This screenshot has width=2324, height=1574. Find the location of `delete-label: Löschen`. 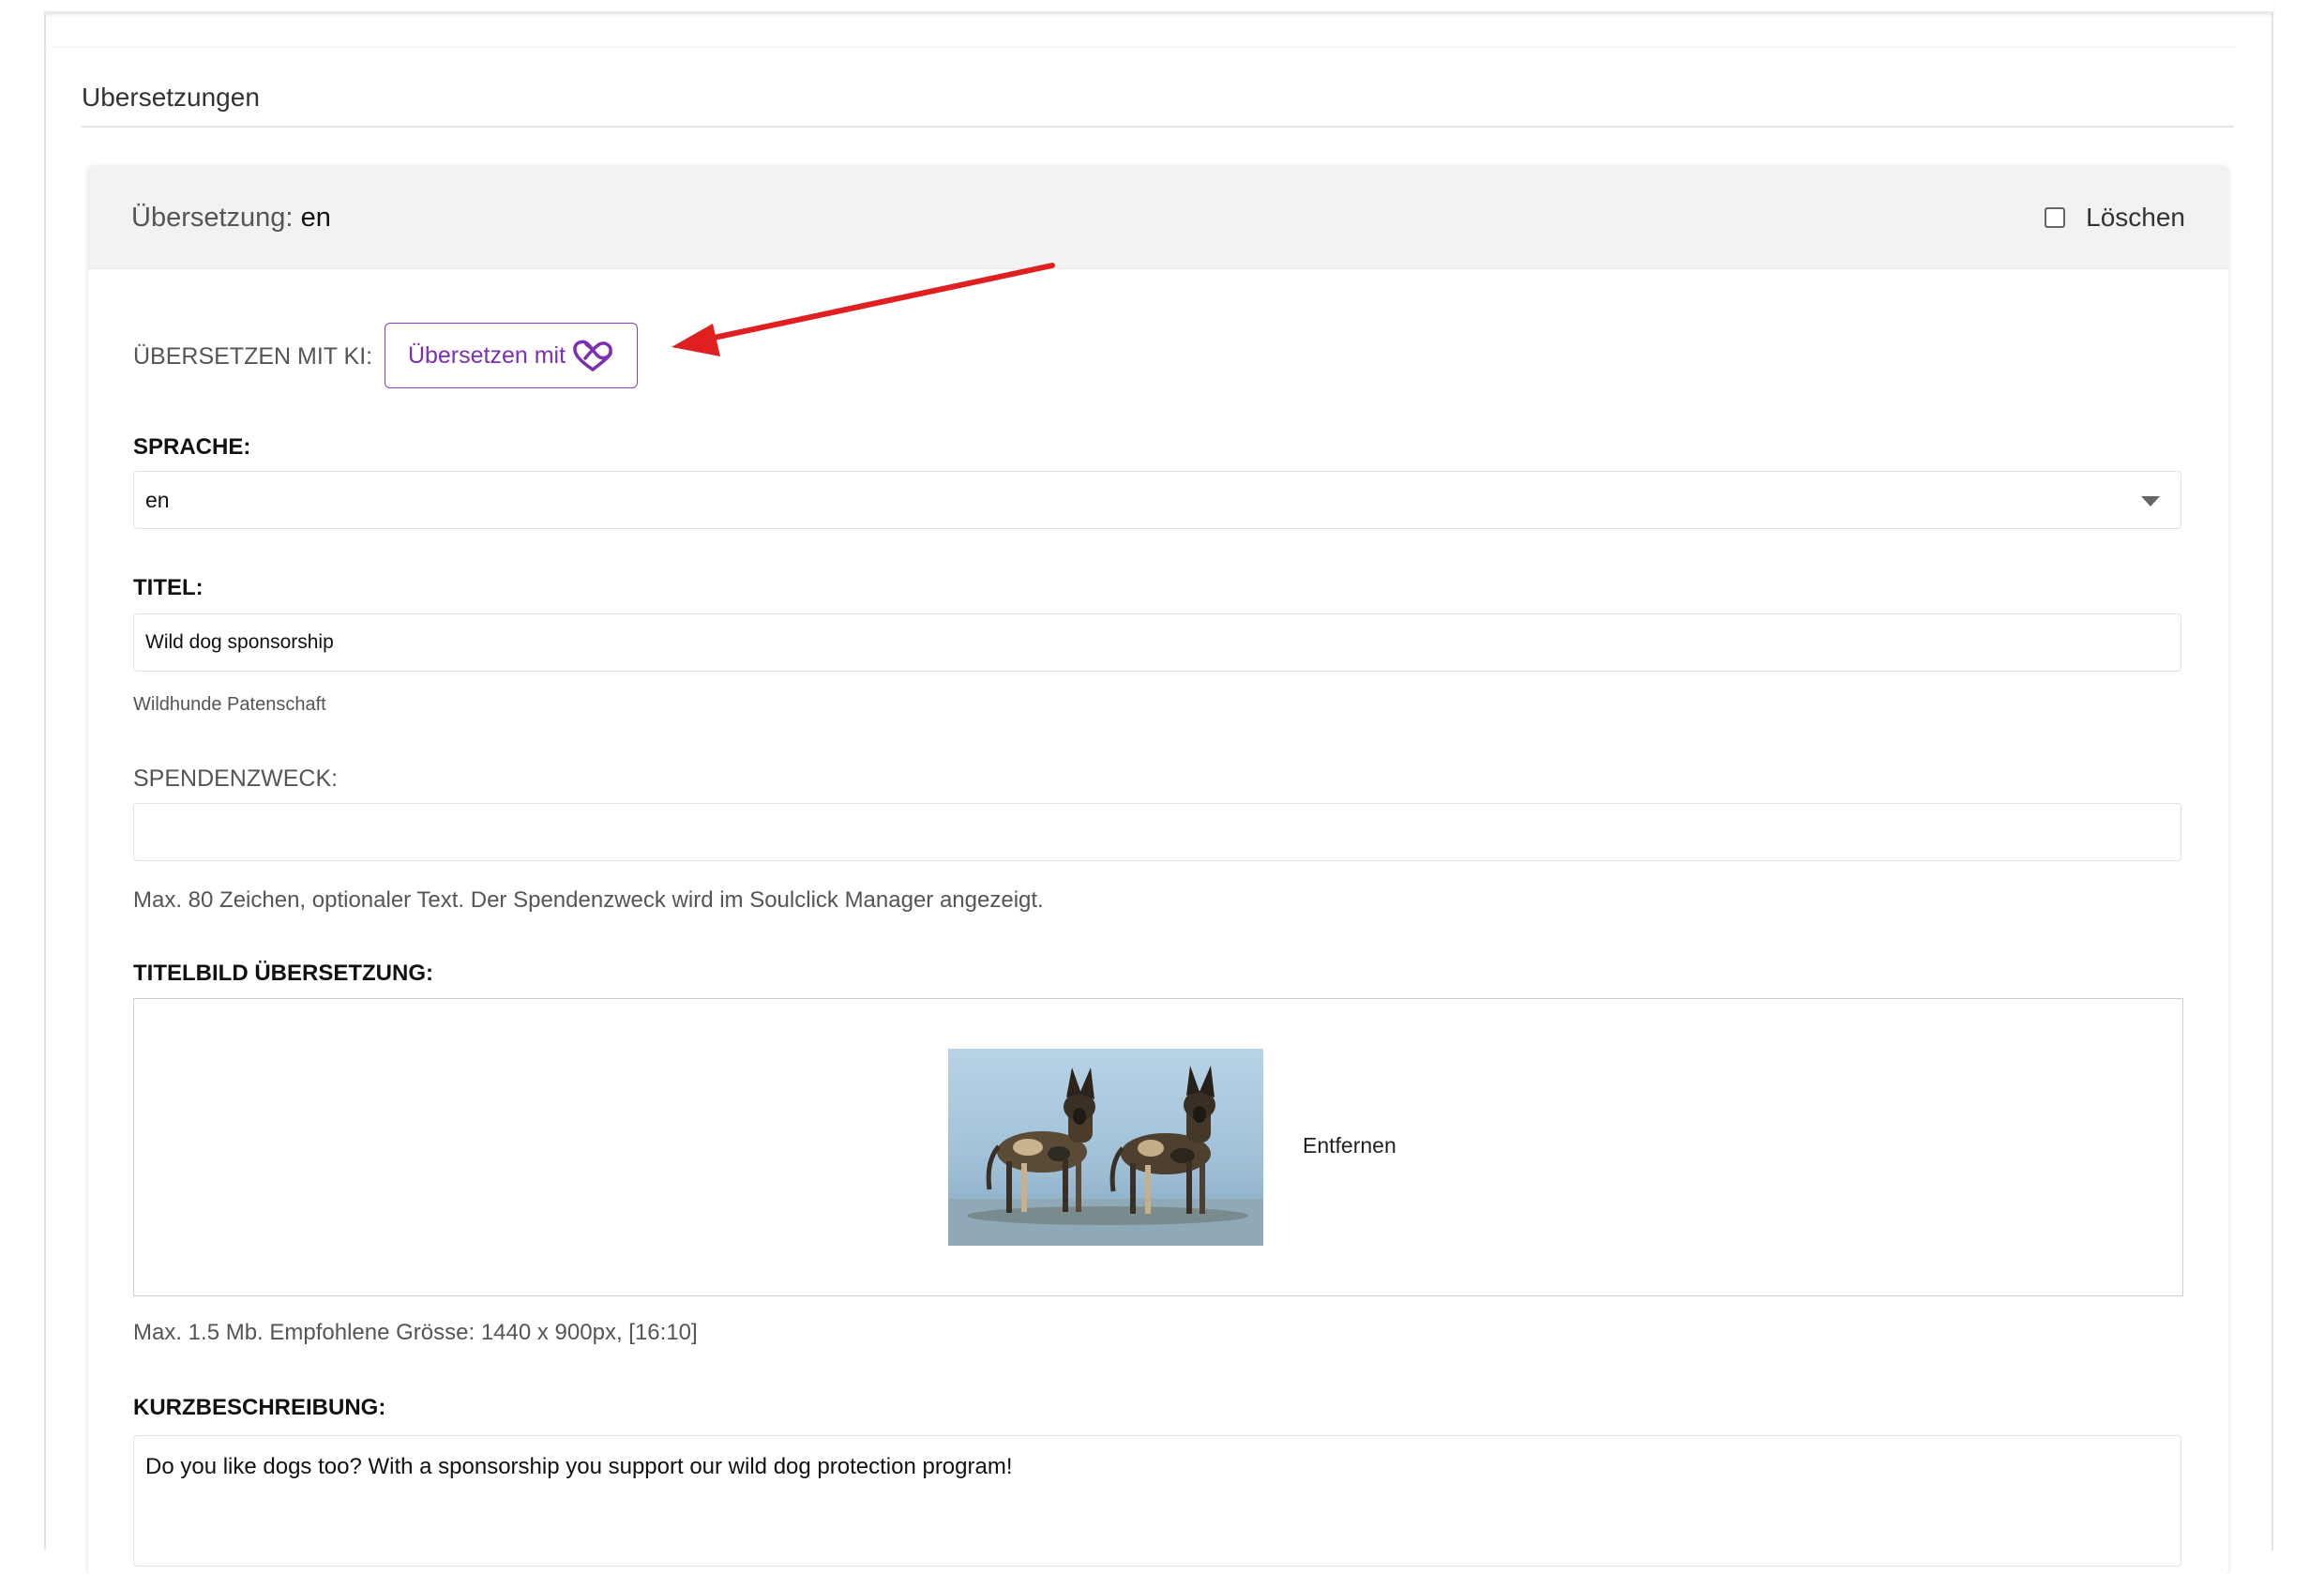

delete-label: Löschen is located at coordinates (2135, 217).